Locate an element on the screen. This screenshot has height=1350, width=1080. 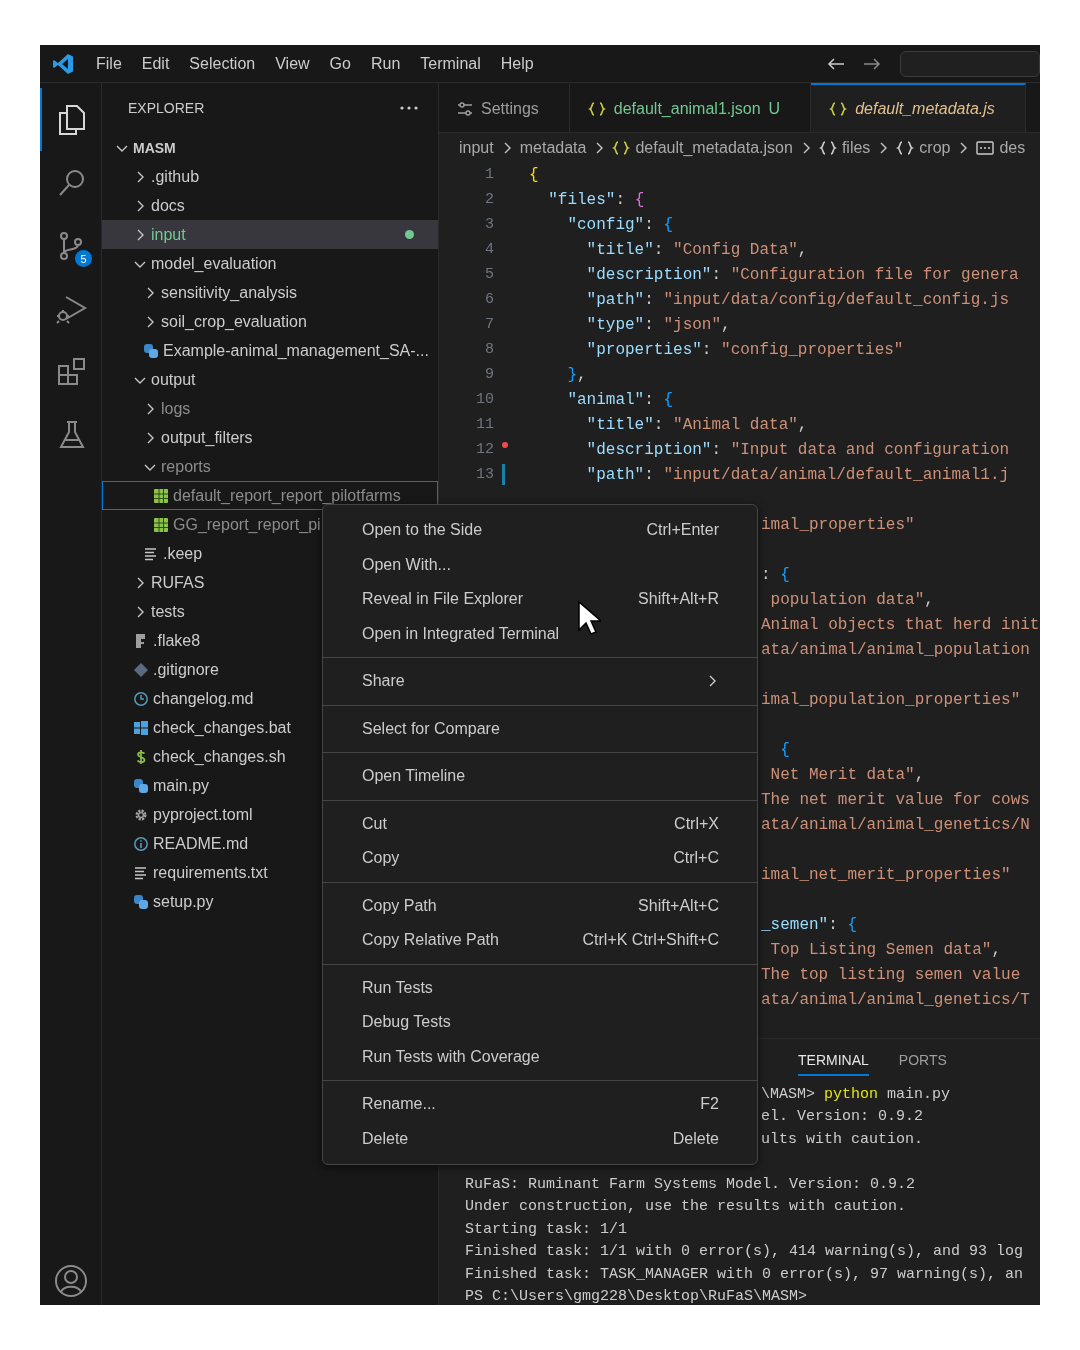
menu-item: Open Timeline is located at coordinates (540, 776).